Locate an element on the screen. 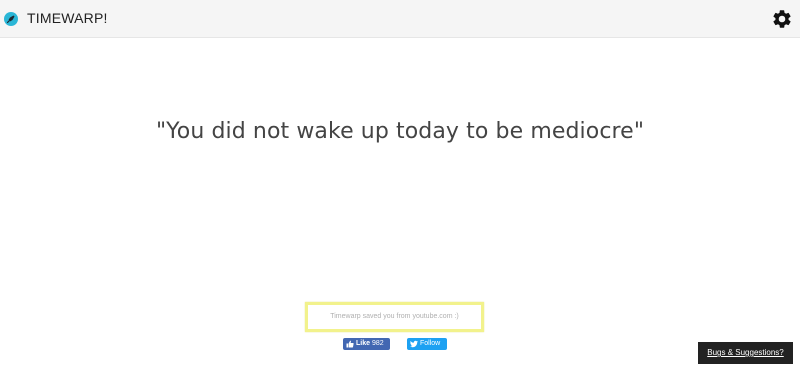 The width and height of the screenshot is (800, 372). facebook-like-count: 982 is located at coordinates (378, 343).